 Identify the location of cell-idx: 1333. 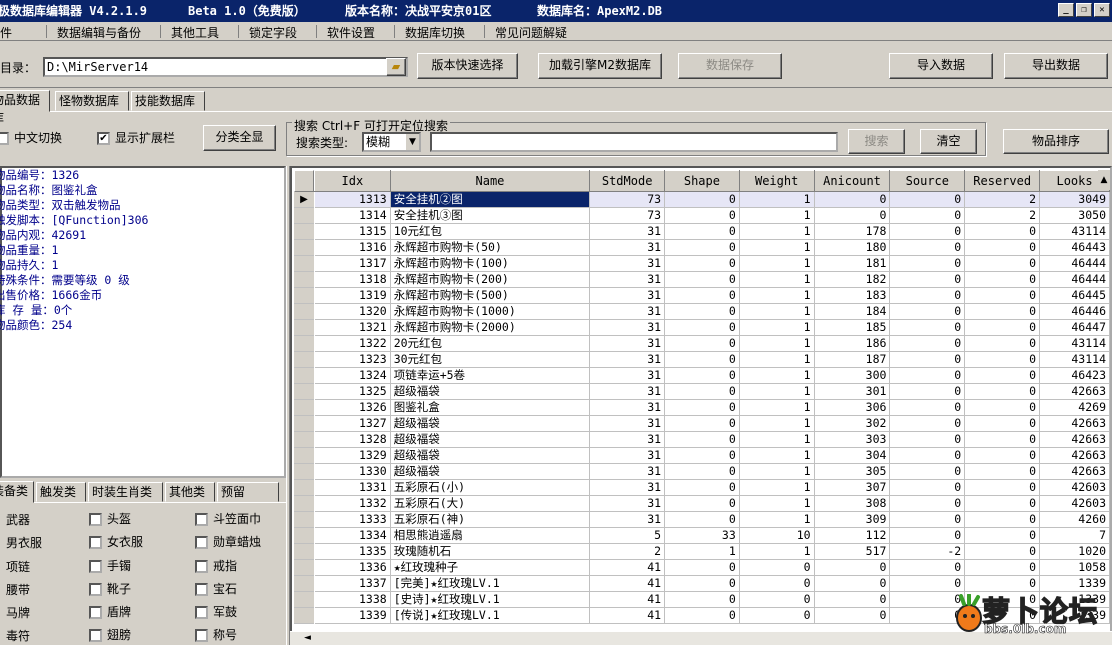
(352, 519).